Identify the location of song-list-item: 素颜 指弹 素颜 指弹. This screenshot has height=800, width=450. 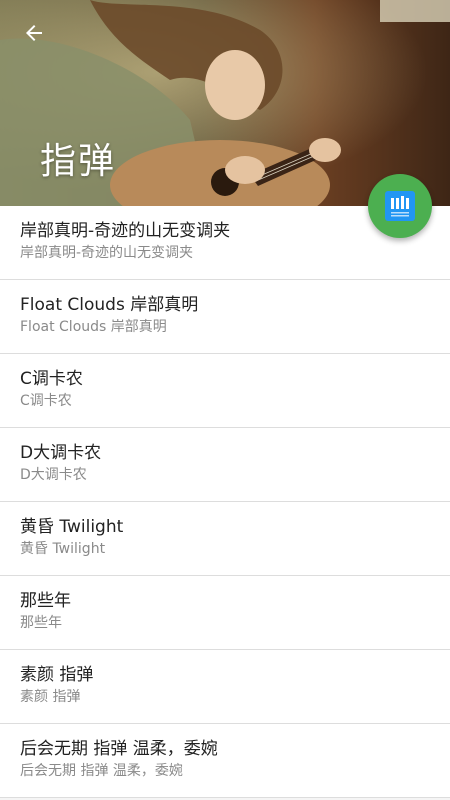
(225, 687).